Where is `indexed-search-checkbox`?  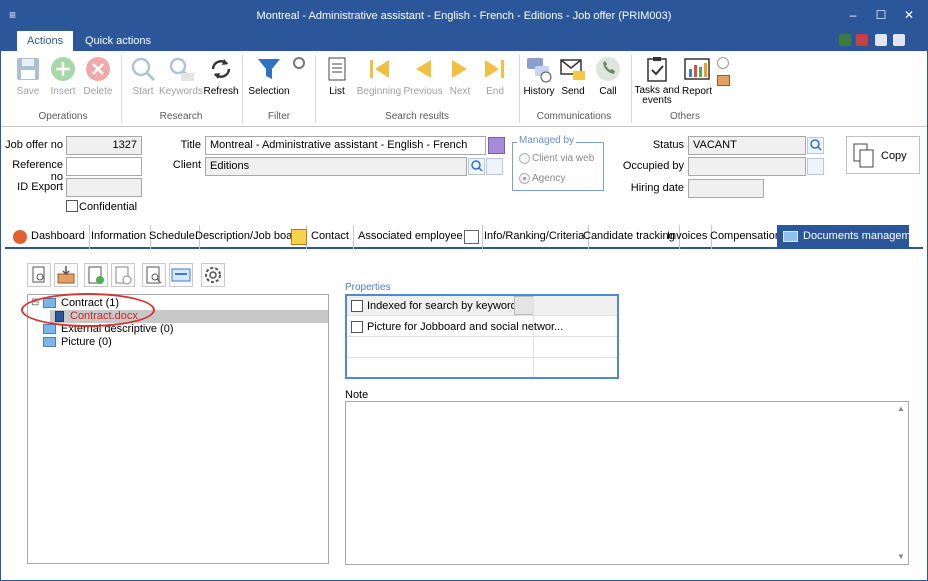 indexed-search-checkbox is located at coordinates (357, 306).